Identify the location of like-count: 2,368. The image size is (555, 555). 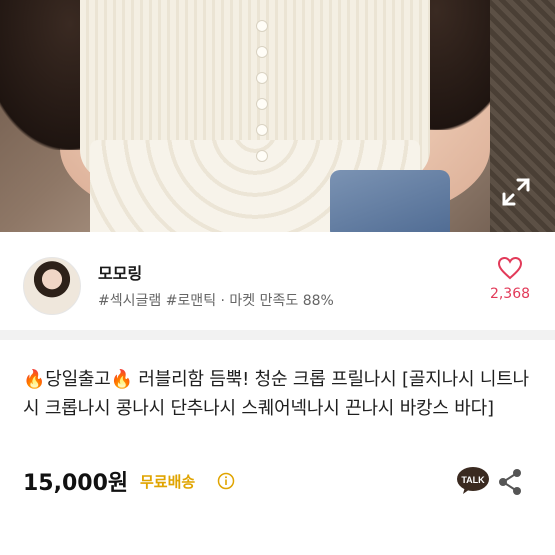
(510, 294).